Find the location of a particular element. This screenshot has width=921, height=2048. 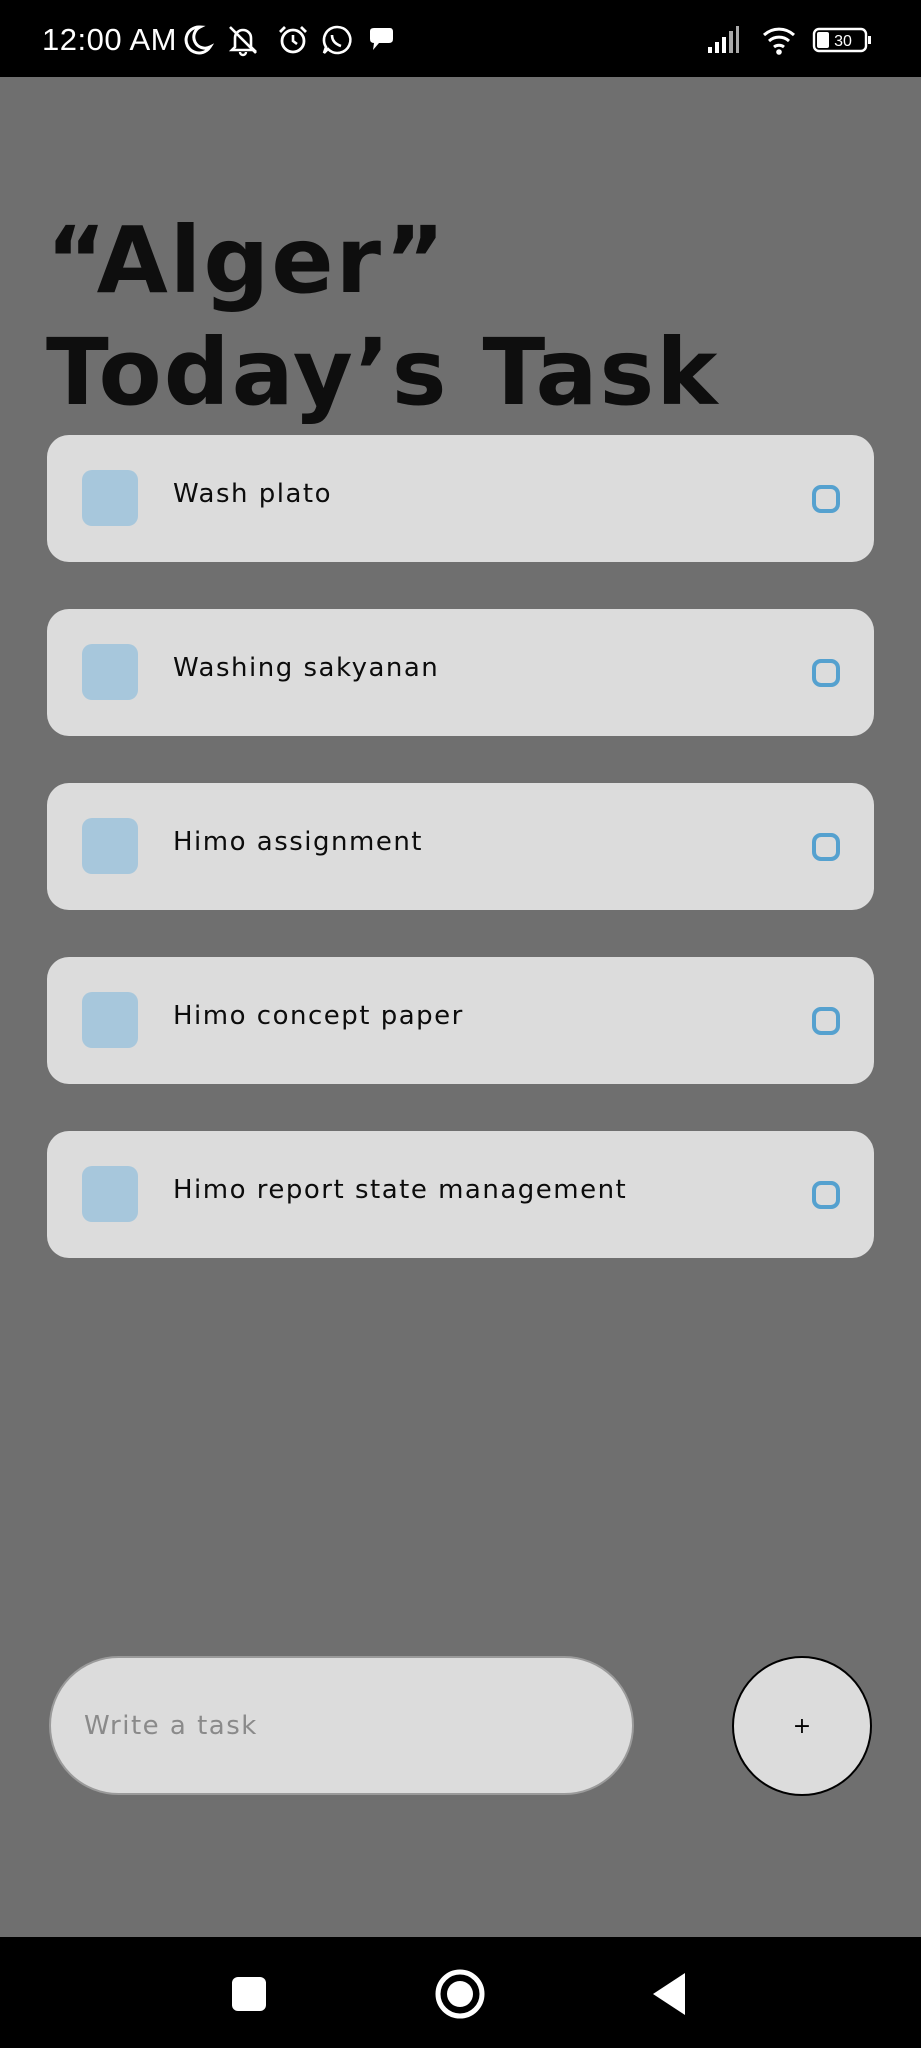

task-label: Himo assignment is located at coordinates (298, 842).